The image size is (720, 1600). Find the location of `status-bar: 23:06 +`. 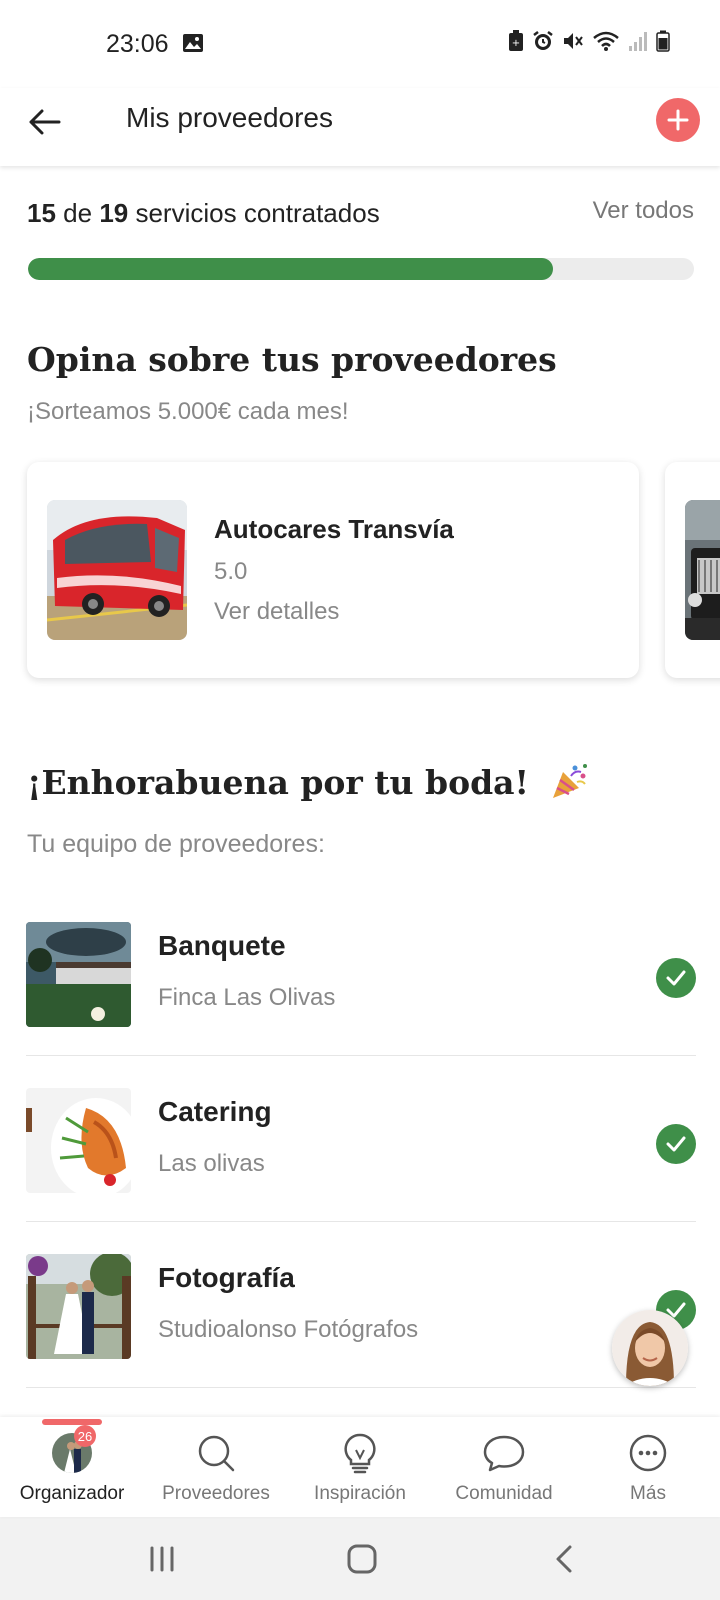

status-bar: 23:06 + is located at coordinates (360, 44).